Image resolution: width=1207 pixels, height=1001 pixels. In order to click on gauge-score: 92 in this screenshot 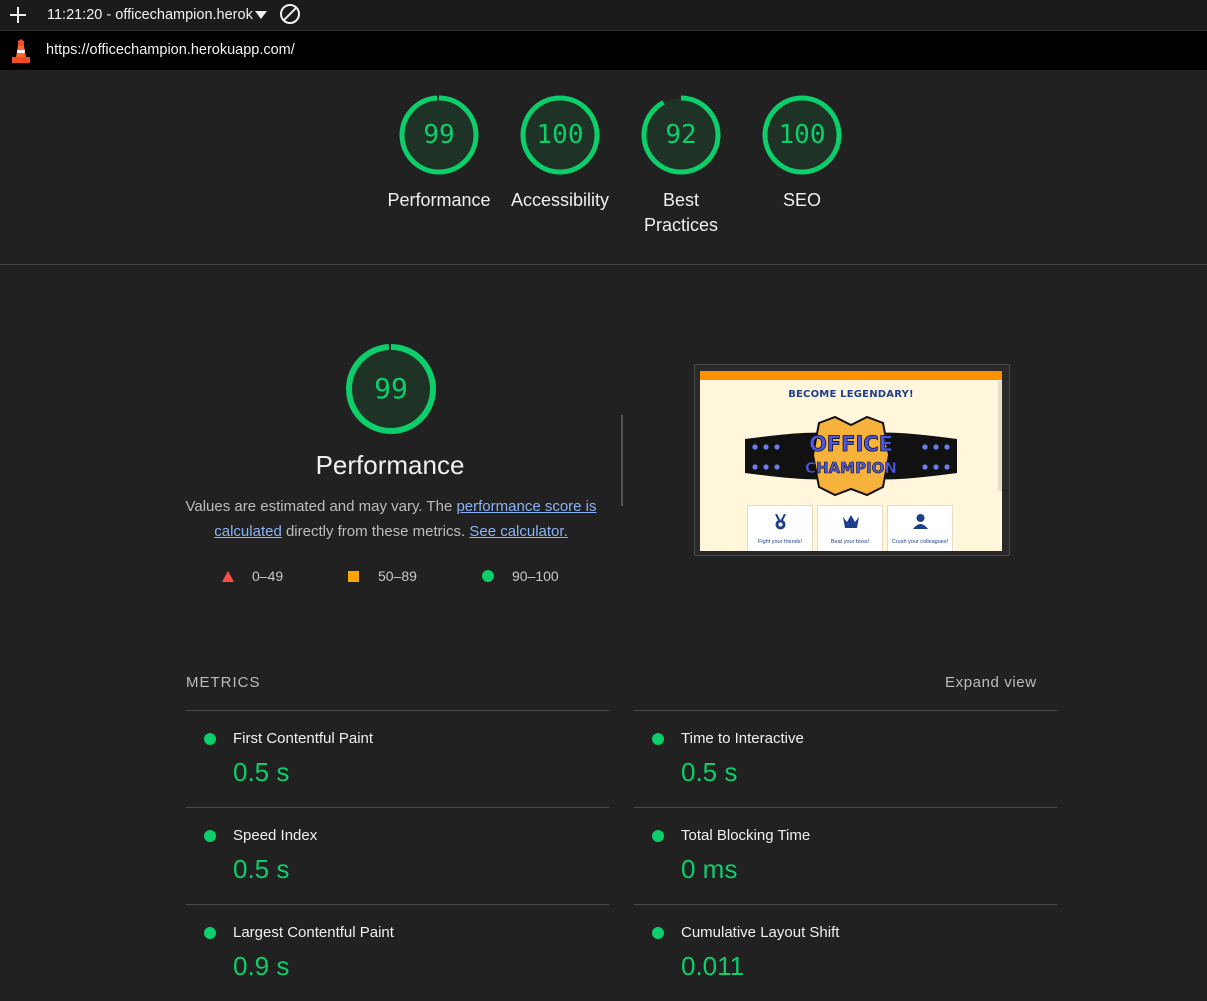, I will do `click(681, 135)`.